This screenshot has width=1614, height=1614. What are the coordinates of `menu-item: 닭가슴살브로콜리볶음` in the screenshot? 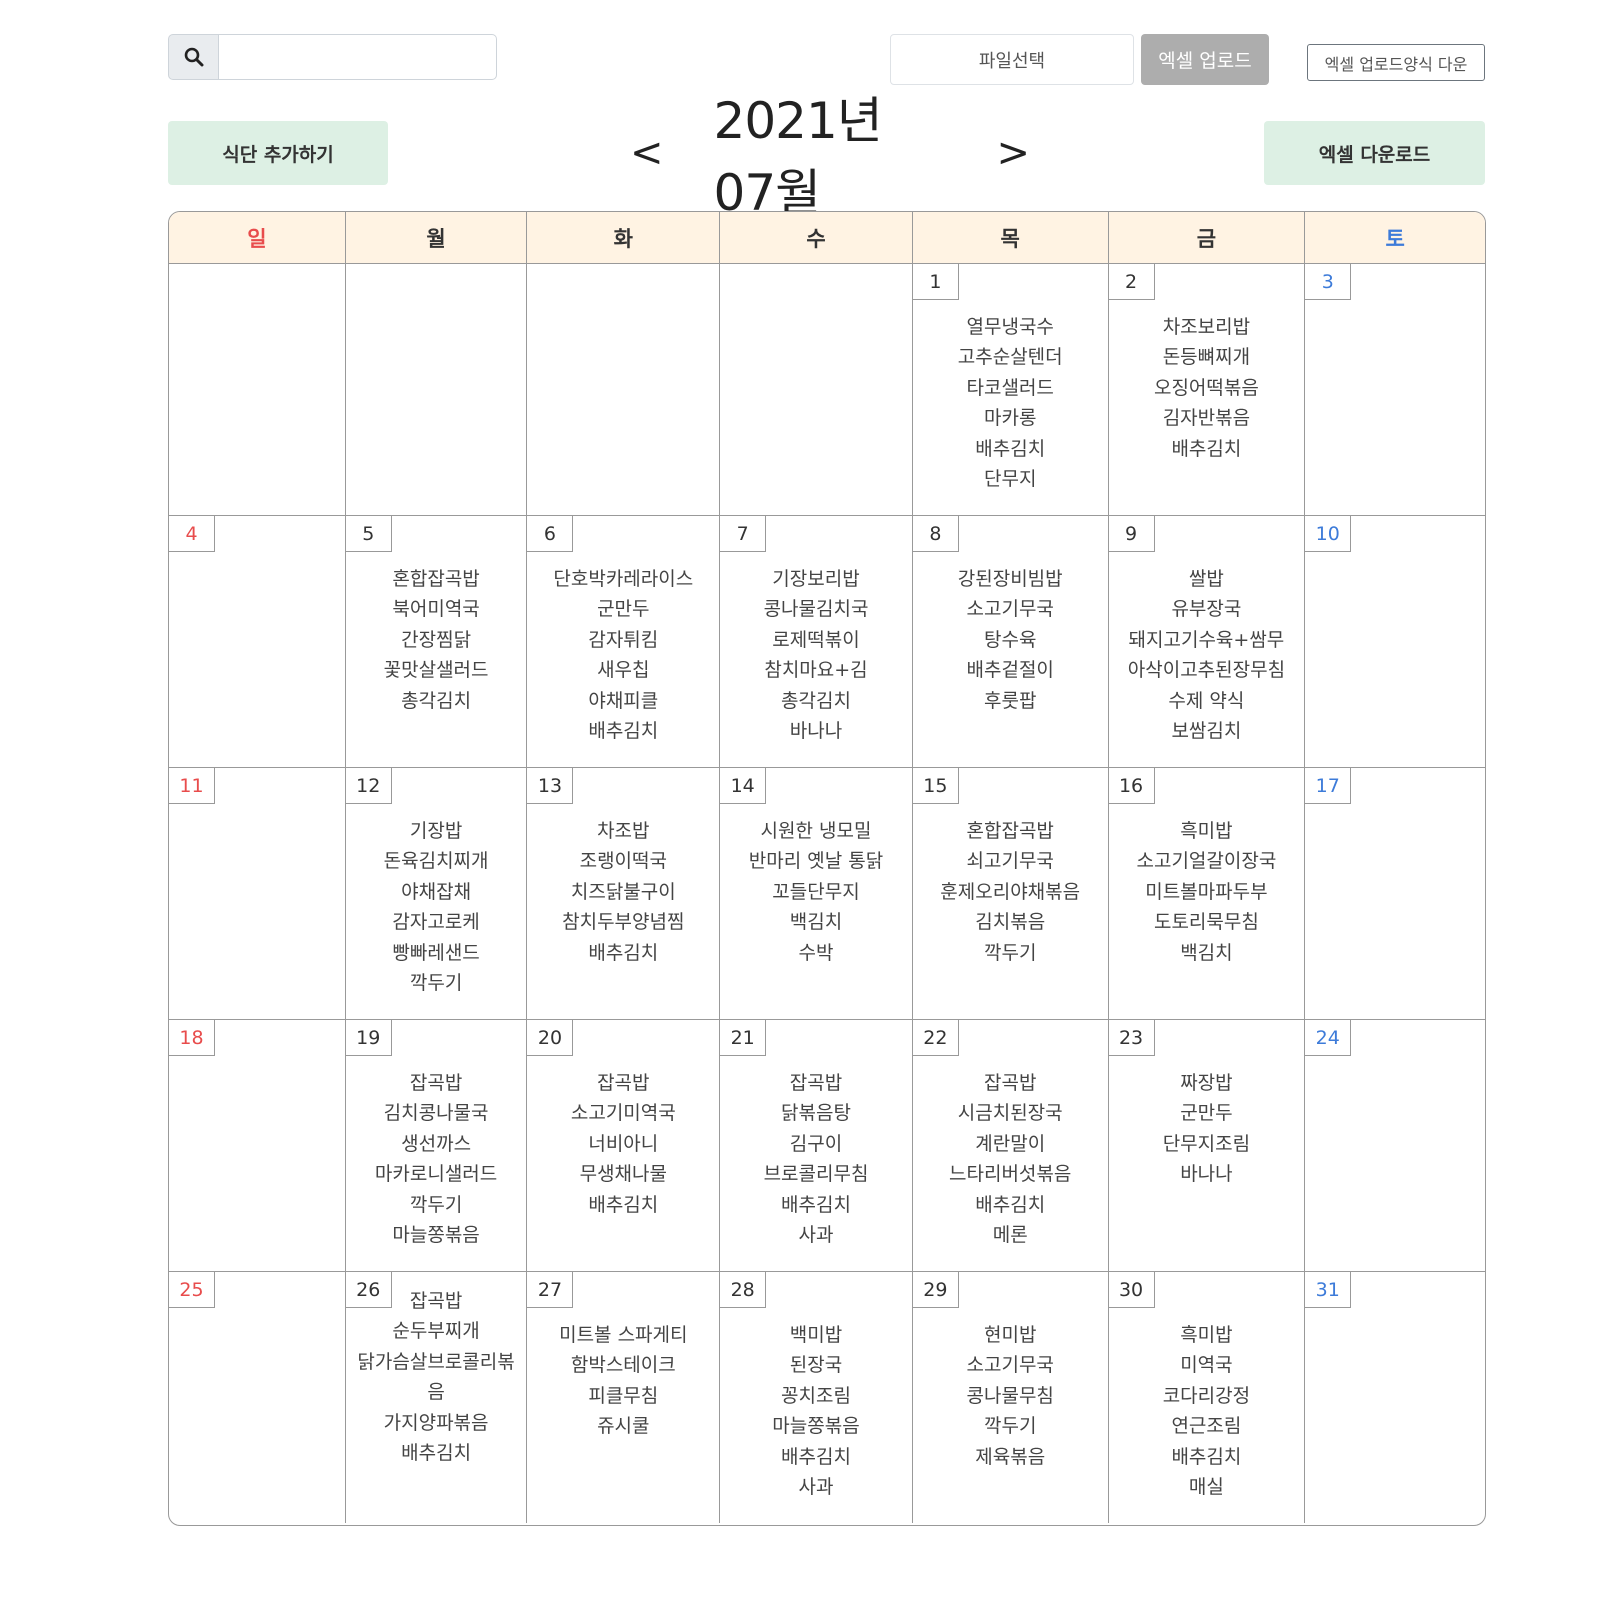 It's located at (436, 1377).